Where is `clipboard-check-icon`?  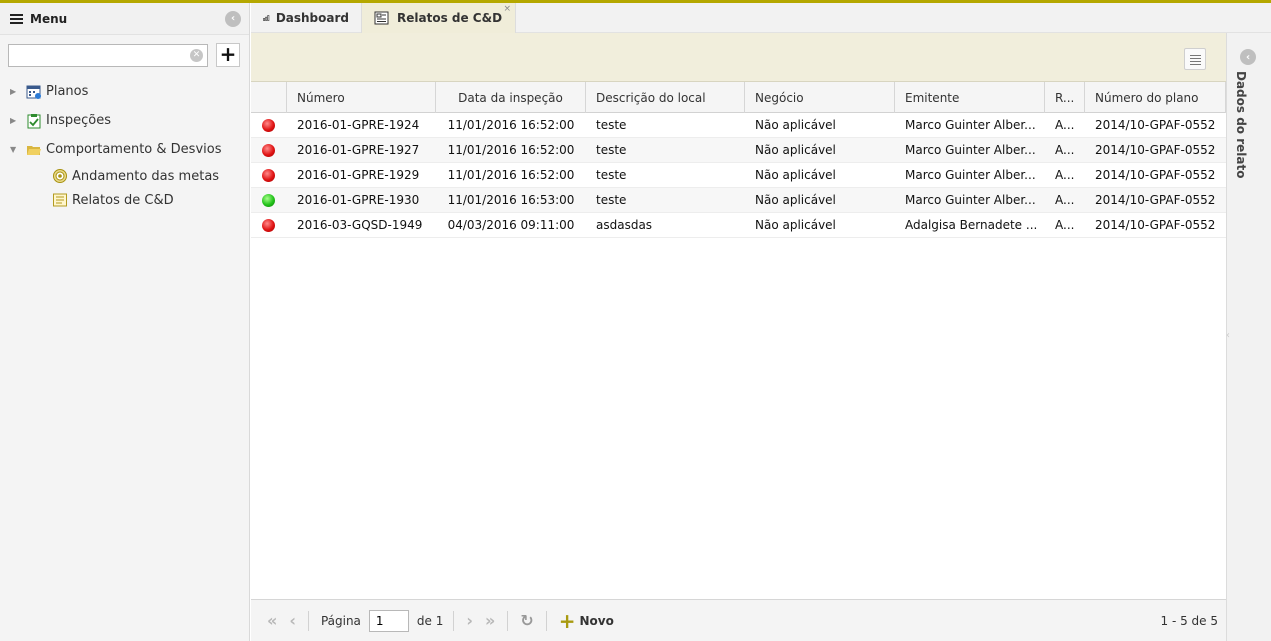
clipboard-check-icon is located at coordinates (34, 120).